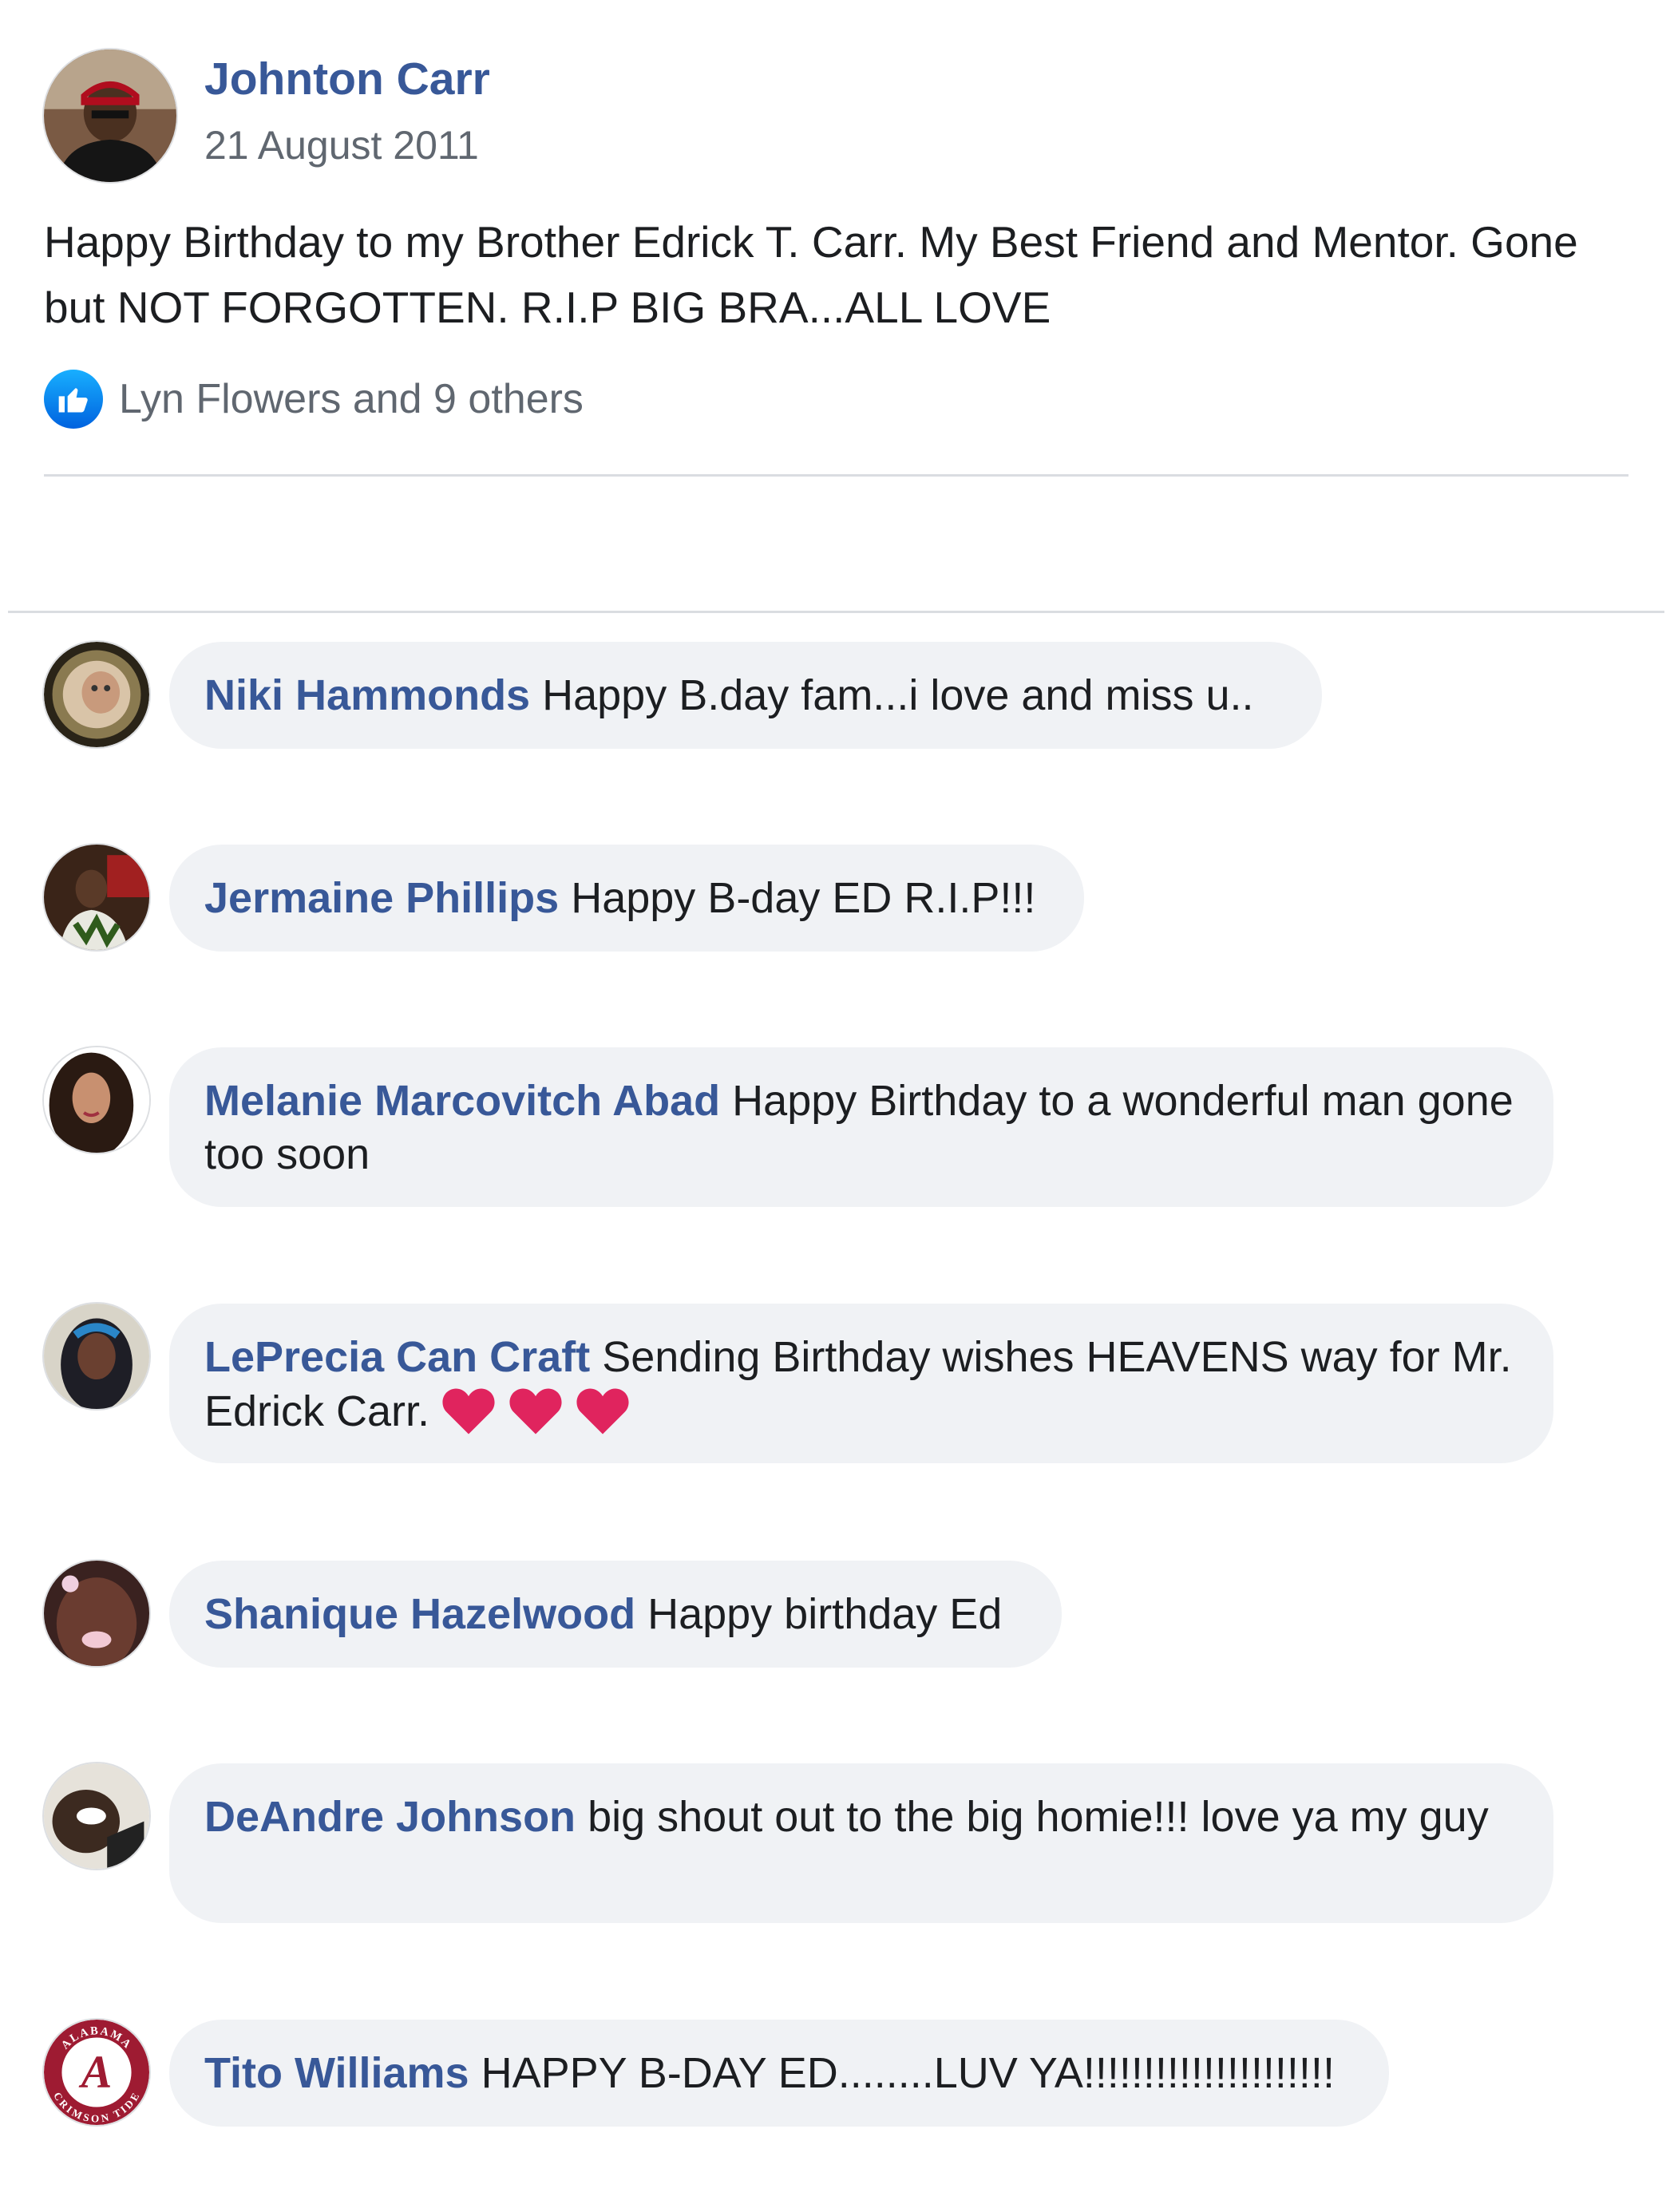 This screenshot has width=1670, height=2212. What do you see at coordinates (381, 898) in the screenshot?
I see `commenter-name: Jermaine Phillips` at bounding box center [381, 898].